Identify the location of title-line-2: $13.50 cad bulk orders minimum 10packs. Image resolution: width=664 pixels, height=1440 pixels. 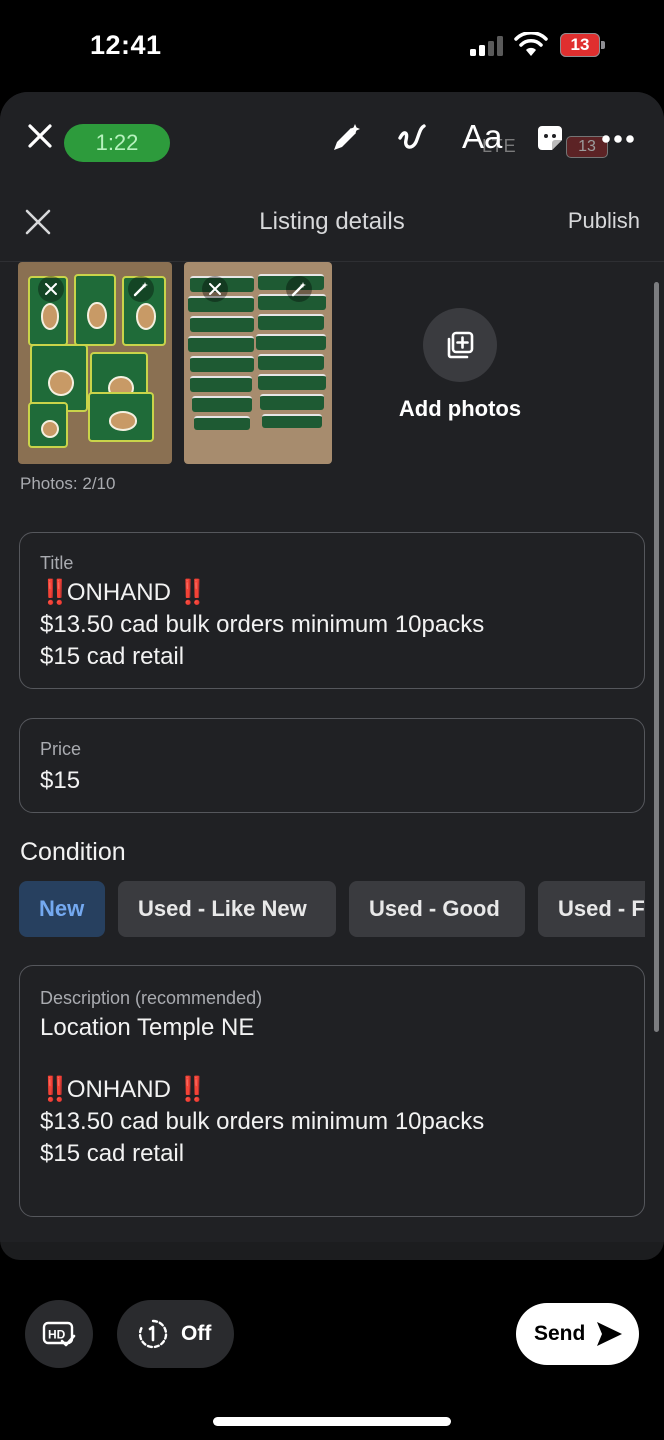
(262, 624).